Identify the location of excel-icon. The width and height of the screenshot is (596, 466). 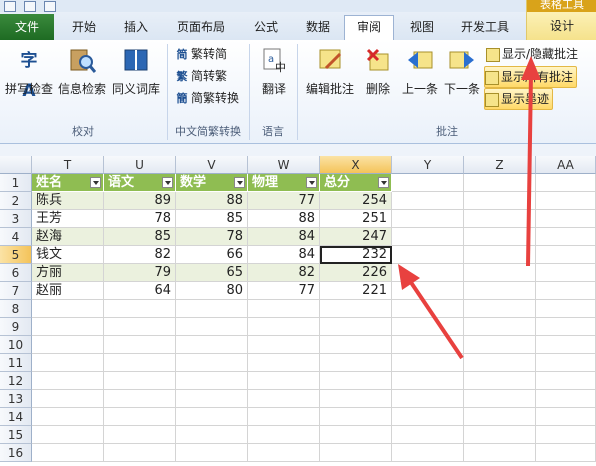
(10, 6).